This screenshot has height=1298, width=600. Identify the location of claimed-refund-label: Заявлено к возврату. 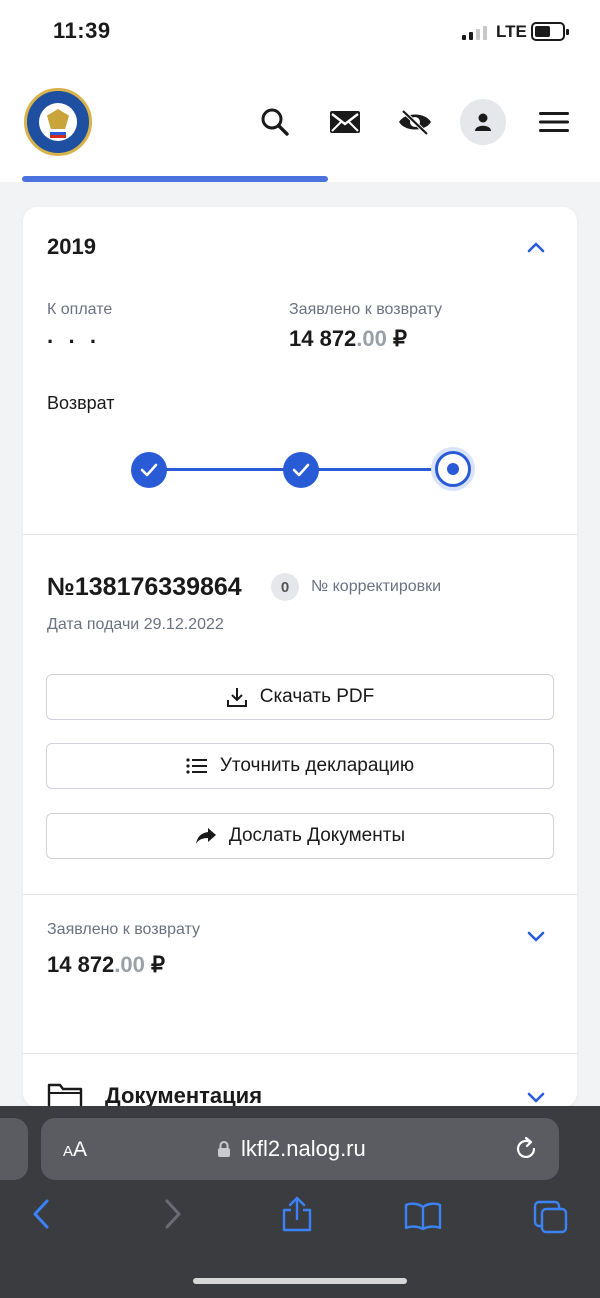
(366, 309).